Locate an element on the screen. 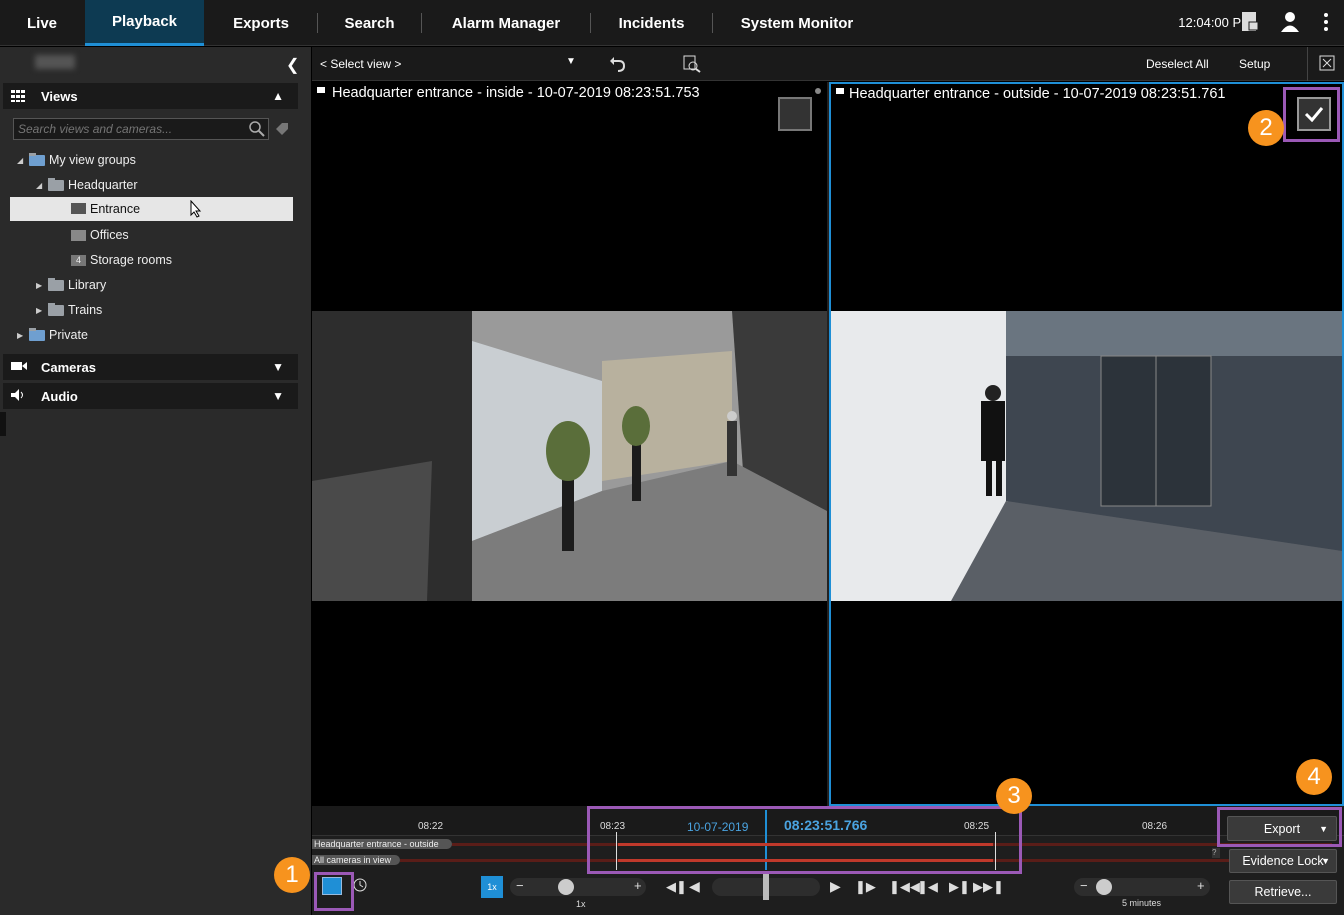 Image resolution: width=1344 pixels, height=915 pixels. cameras-header: Cameras ▼ is located at coordinates (150, 367).